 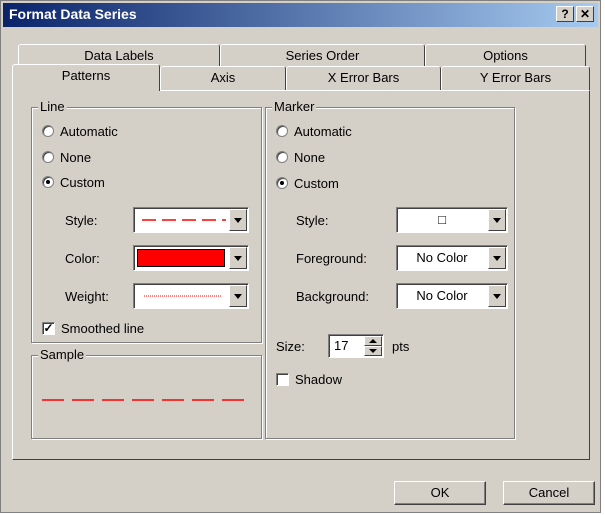 I want to click on line-custom-radio: Custom, so click(x=73, y=182).